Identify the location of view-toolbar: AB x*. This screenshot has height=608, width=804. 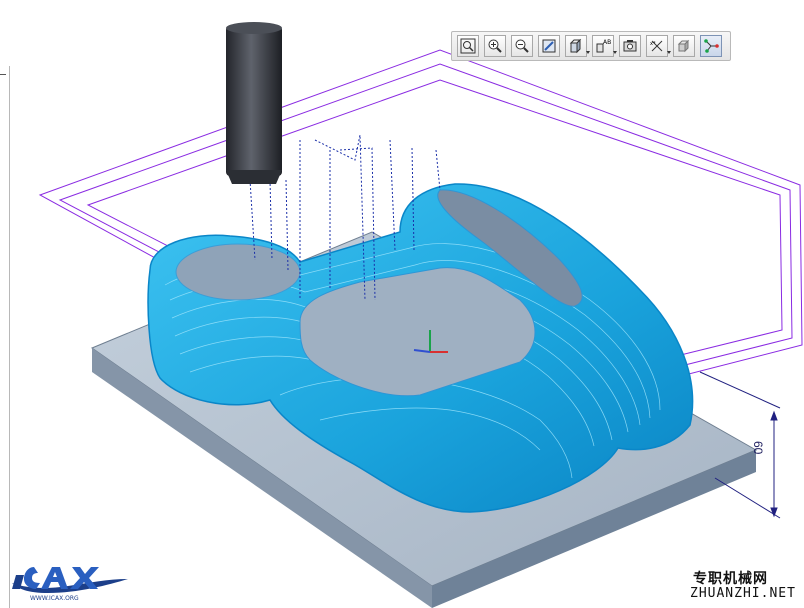
(591, 46).